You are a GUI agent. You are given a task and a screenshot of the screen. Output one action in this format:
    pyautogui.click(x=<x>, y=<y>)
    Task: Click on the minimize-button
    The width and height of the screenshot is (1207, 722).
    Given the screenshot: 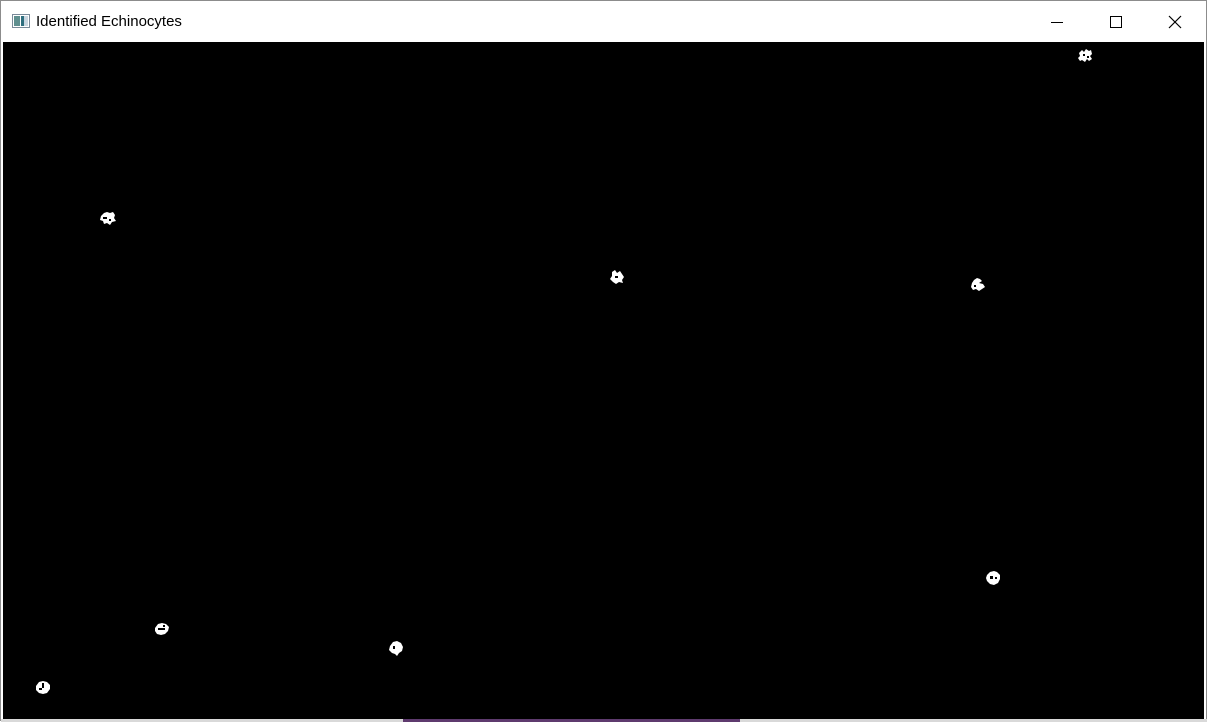 What is the action you would take?
    pyautogui.click(x=1057, y=21)
    